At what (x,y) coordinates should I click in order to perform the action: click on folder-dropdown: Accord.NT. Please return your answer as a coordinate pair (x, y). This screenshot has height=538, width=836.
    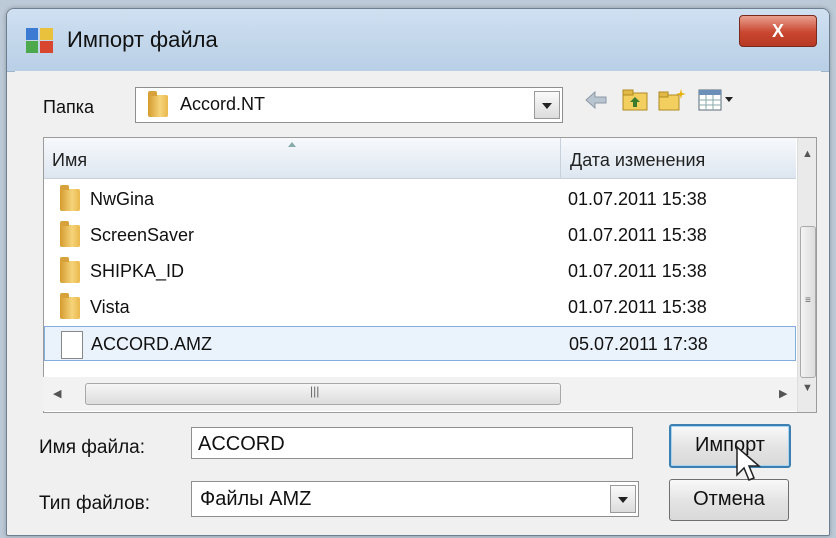
    Looking at the image, I should click on (349, 105).